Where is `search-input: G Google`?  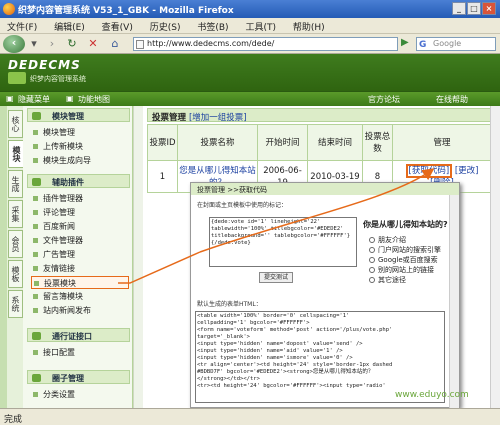 search-input: G Google is located at coordinates (456, 44).